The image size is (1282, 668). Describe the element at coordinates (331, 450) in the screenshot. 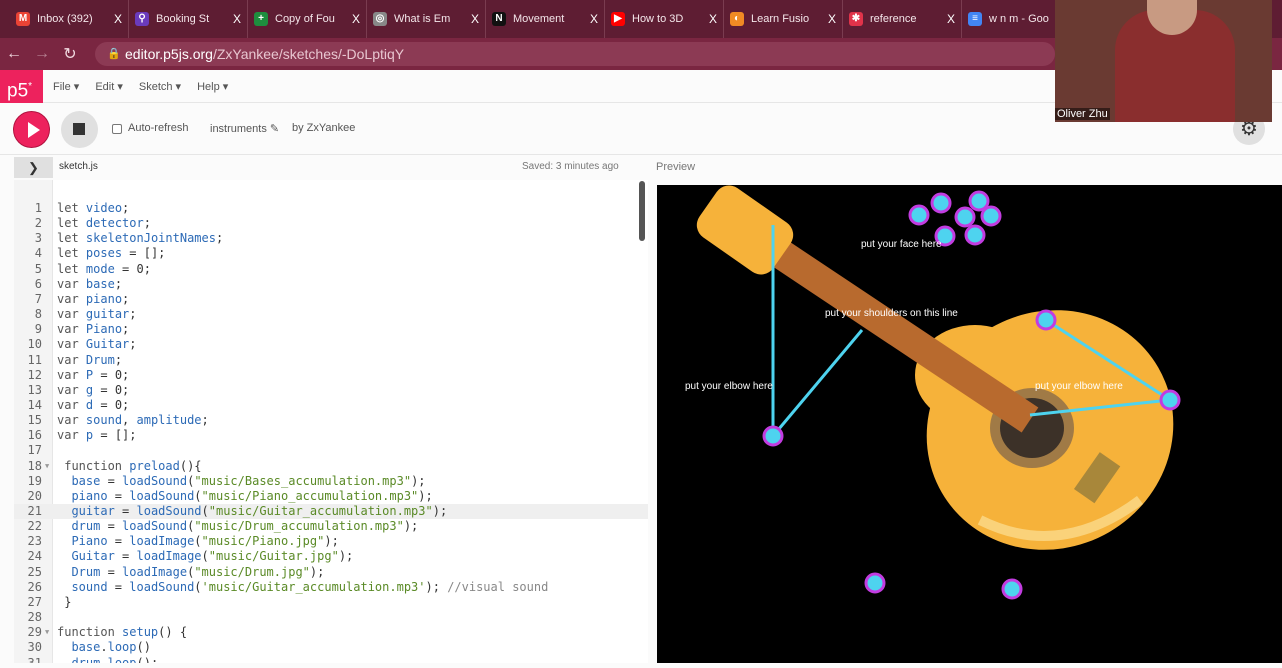

I see `code-line: 17` at that location.